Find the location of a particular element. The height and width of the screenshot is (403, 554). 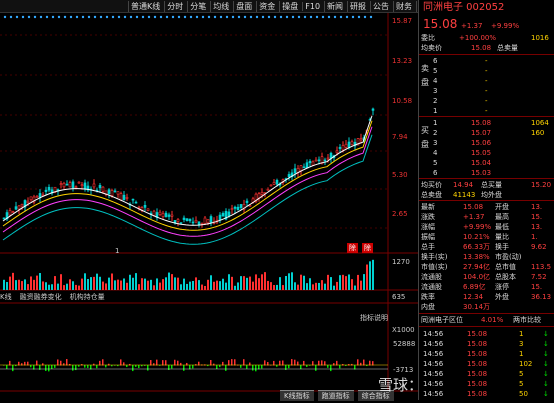

stat-label: 总手 is located at coordinates (428, 247).